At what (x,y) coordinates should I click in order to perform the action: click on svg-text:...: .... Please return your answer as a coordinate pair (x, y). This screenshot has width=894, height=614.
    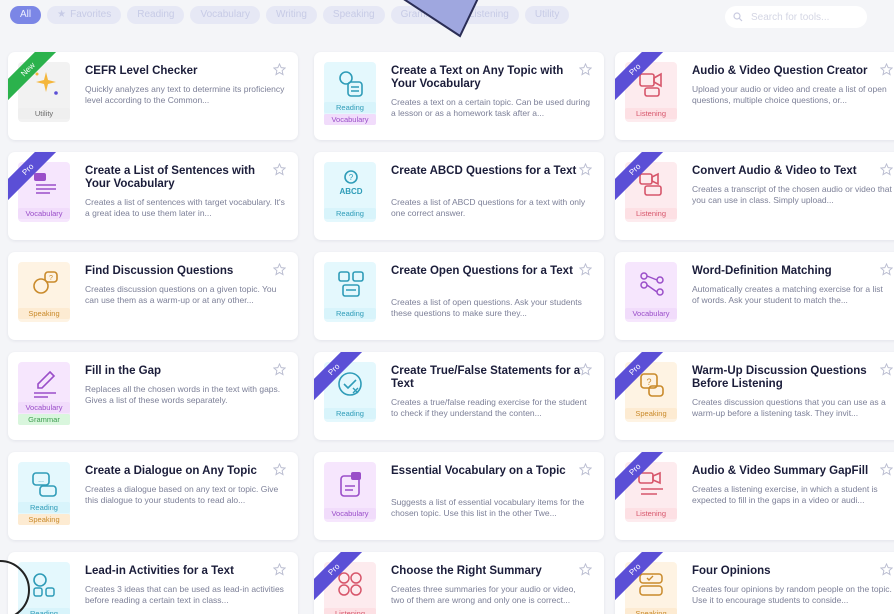
    Looking at the image, I should click on (41, 480).